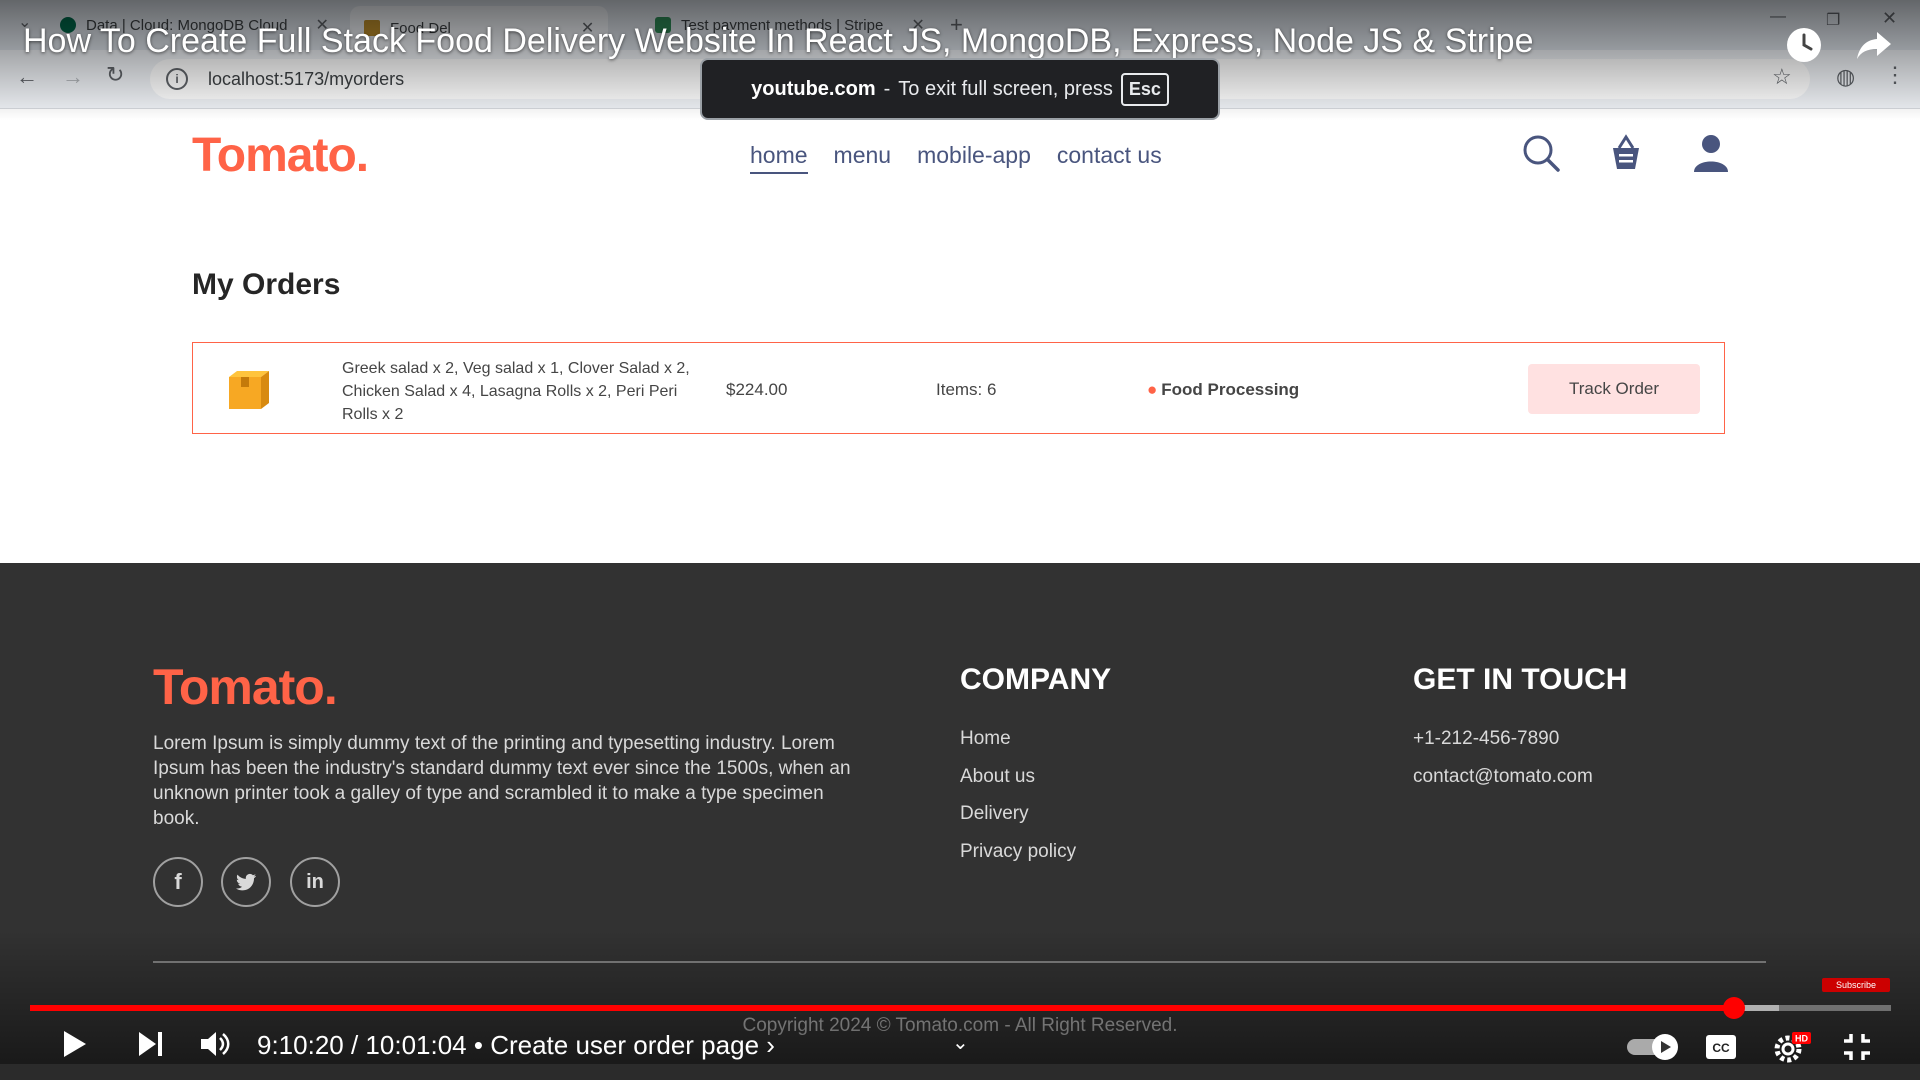  I want to click on settings-icon: HD, so click(1792, 1047).